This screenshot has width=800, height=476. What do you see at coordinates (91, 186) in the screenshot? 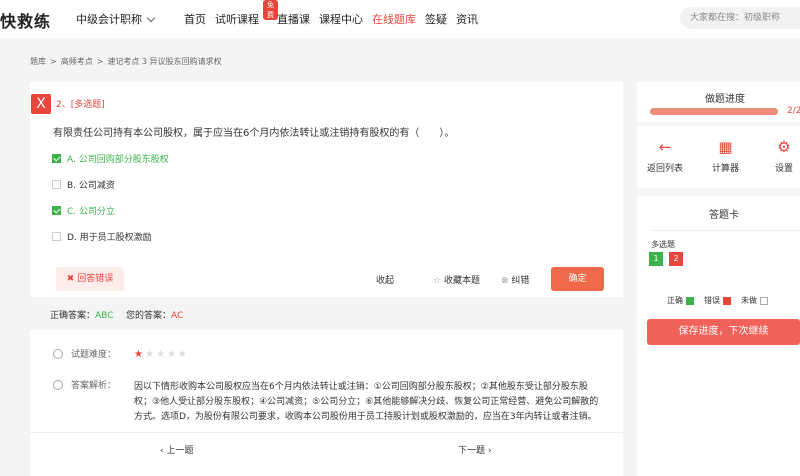
I see `option-label: B. 公司减资` at bounding box center [91, 186].